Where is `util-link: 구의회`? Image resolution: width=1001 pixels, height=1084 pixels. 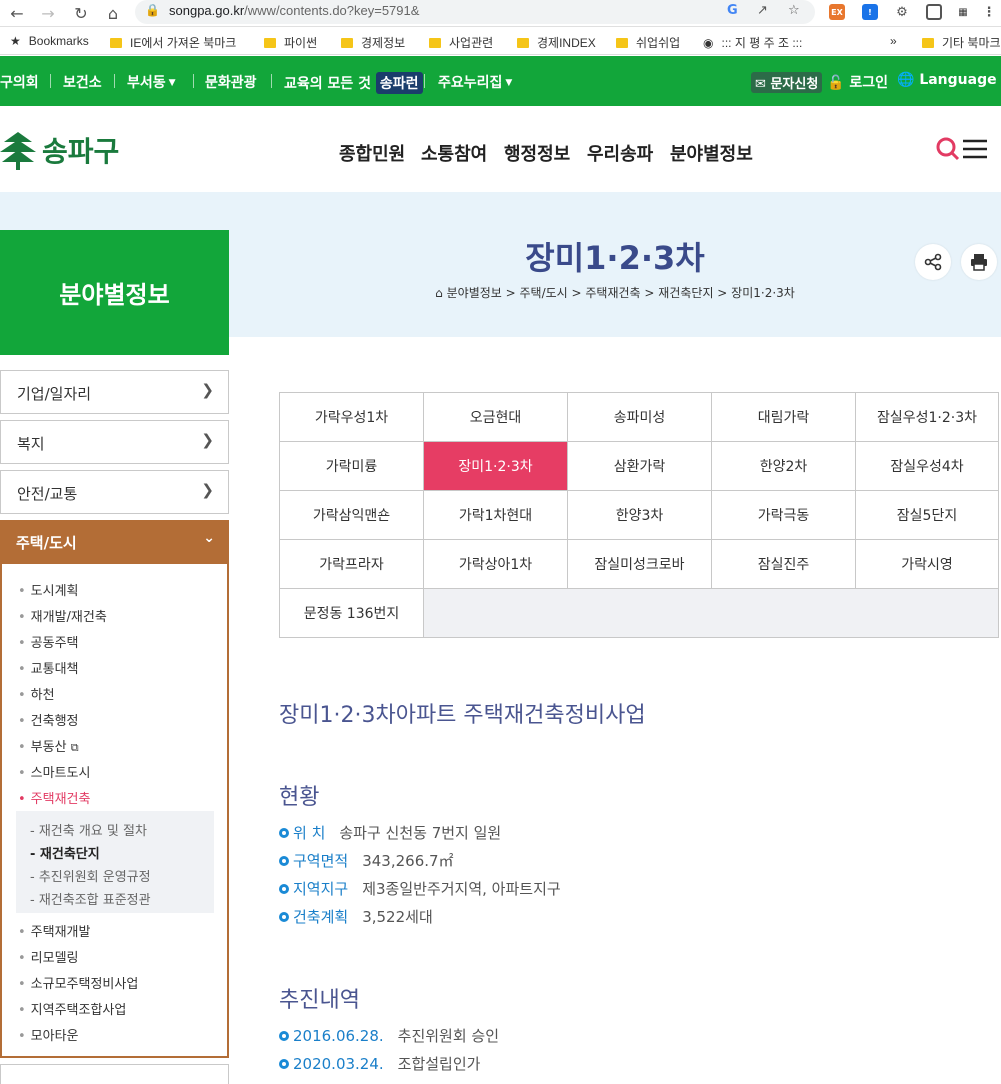 util-link: 구의회 is located at coordinates (19, 82).